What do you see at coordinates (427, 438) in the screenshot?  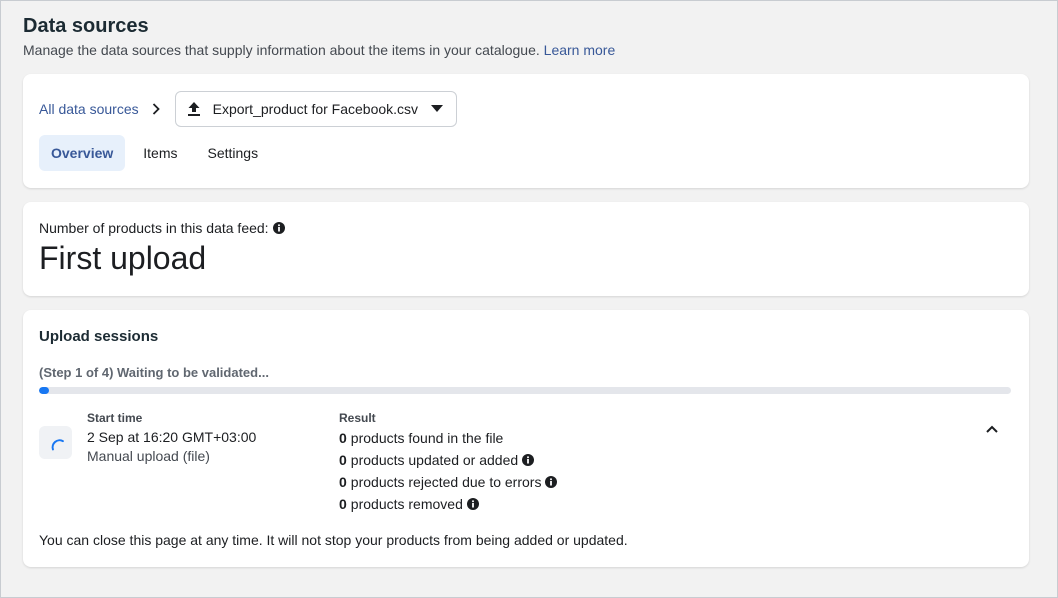 I see `result-text: products found in the file` at bounding box center [427, 438].